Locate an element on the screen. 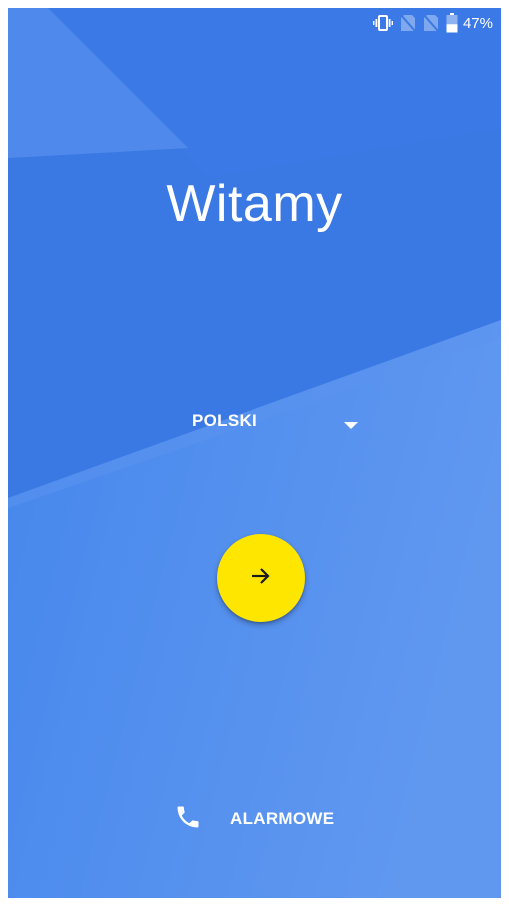 This screenshot has height=906, width=509. battery-percent: 47% is located at coordinates (477, 23).